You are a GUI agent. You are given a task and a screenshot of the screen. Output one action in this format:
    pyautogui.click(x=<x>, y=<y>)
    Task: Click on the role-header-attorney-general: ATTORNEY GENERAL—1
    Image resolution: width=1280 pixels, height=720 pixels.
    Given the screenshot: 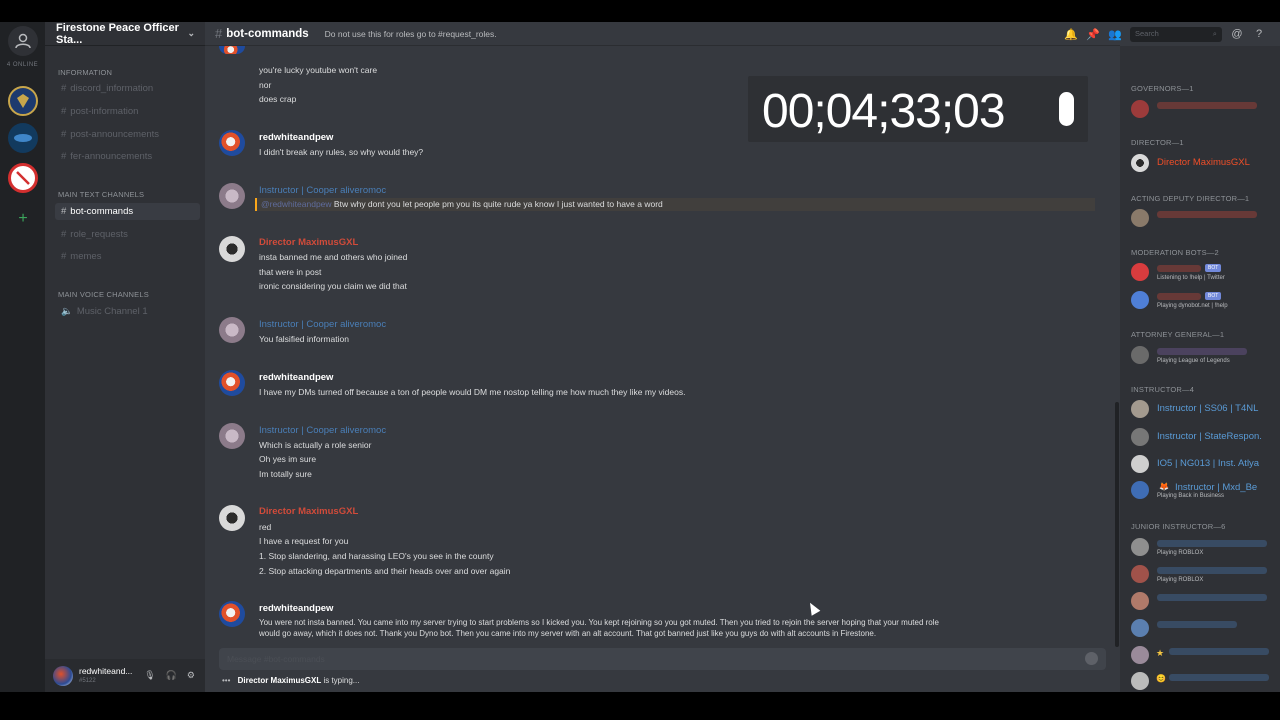 What is the action you would take?
    pyautogui.click(x=1178, y=334)
    